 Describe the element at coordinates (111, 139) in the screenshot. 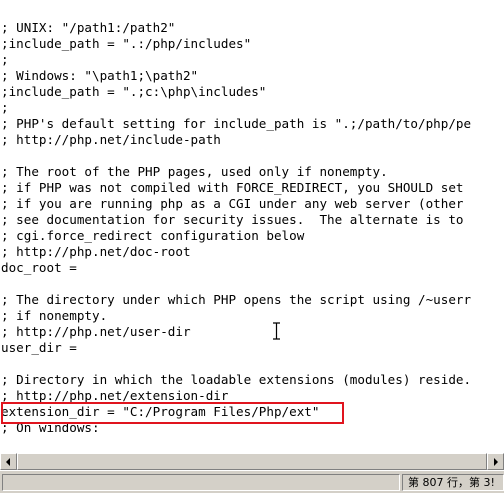

I see `text-line: ; http://php.net/include-path` at that location.